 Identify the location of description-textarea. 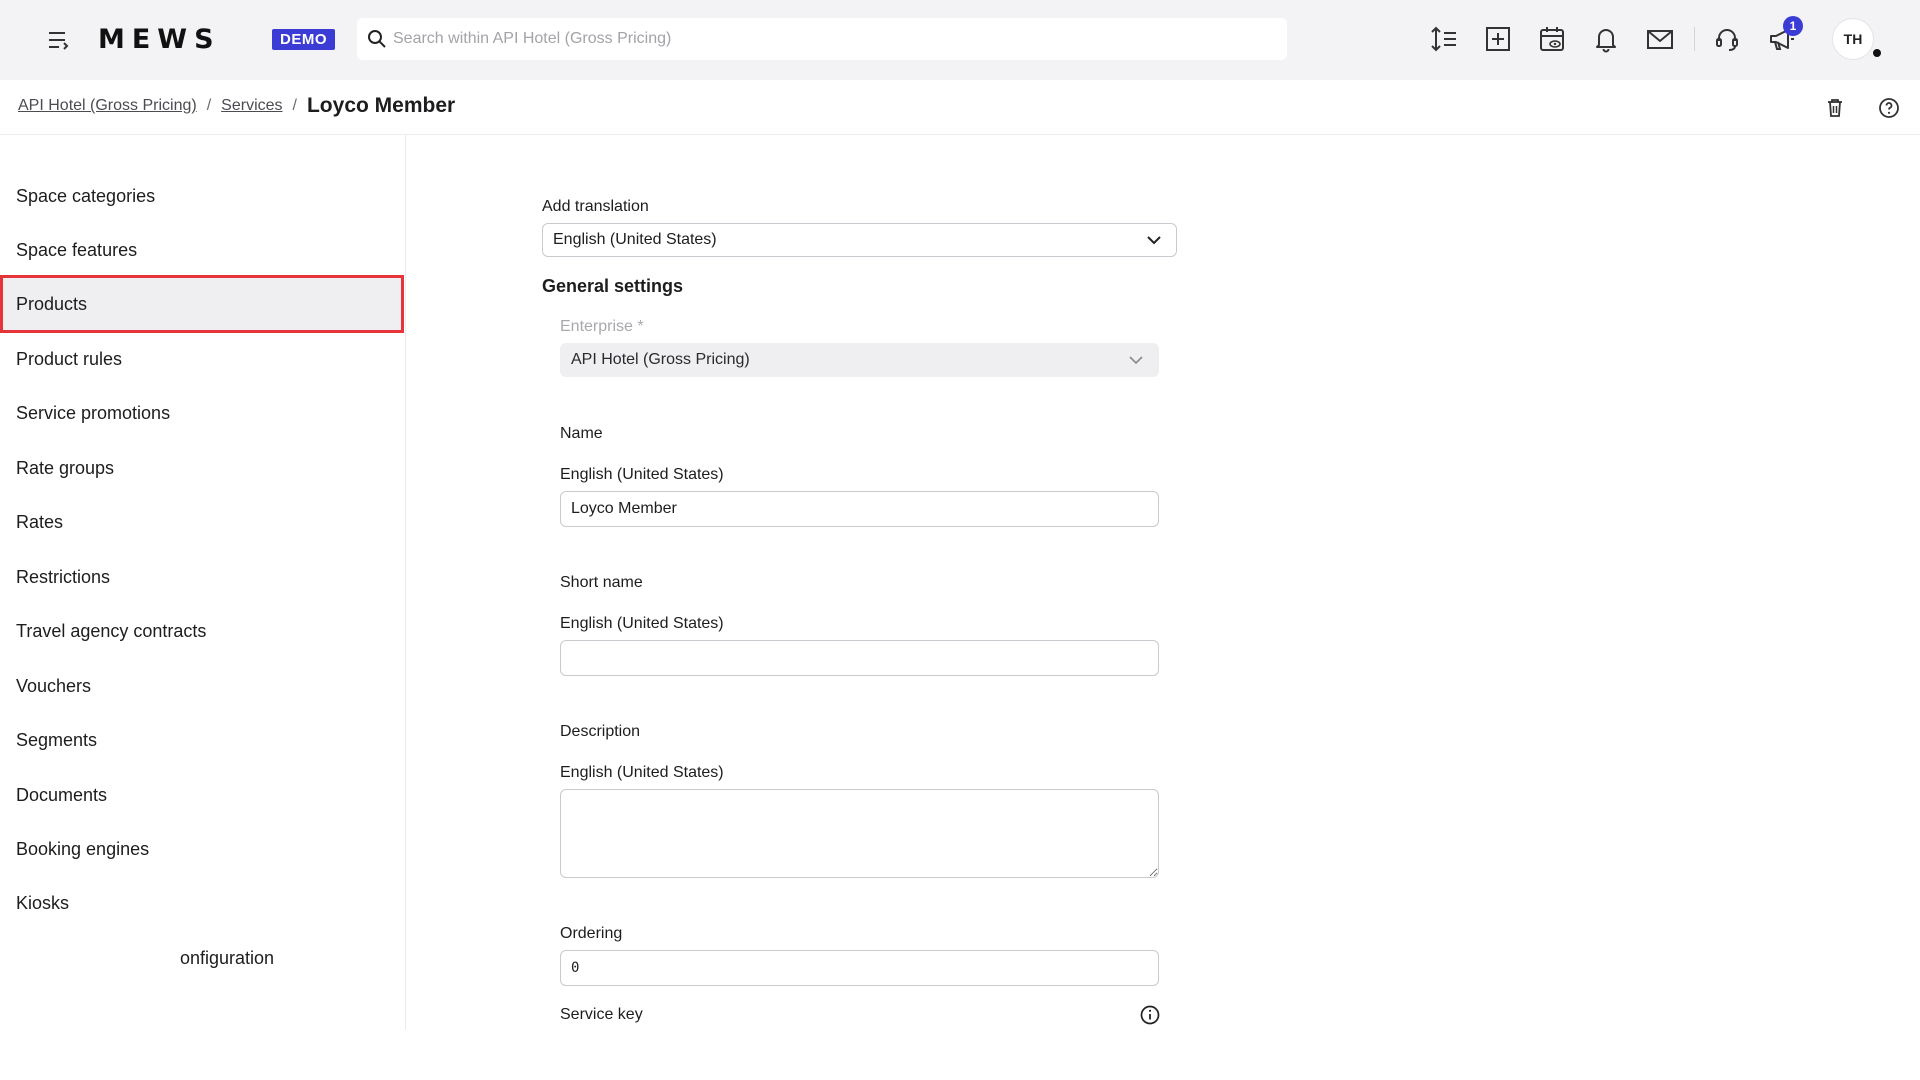
(859, 833).